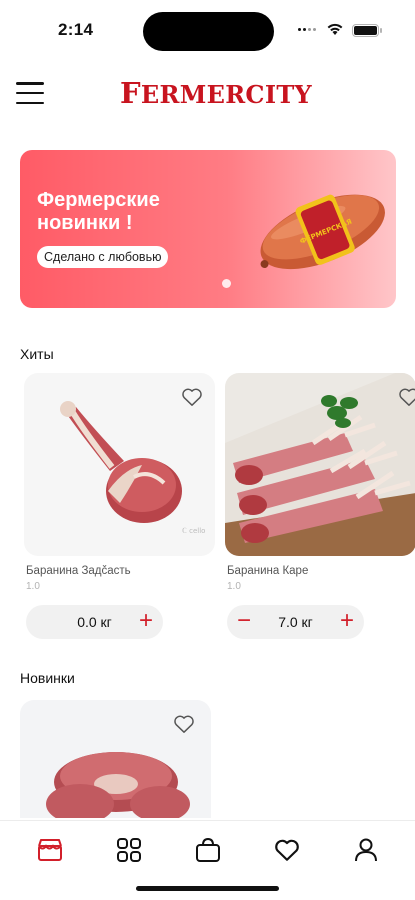 The width and height of the screenshot is (415, 900). Describe the element at coordinates (37, 354) in the screenshot. I see `section-title-hits: Хиты` at that location.